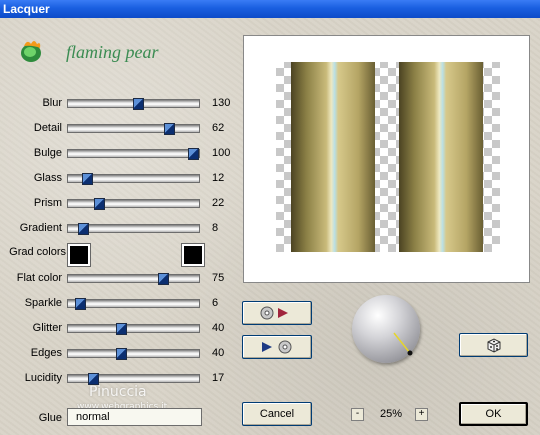  I want to click on edges-value: 40, so click(218, 353).